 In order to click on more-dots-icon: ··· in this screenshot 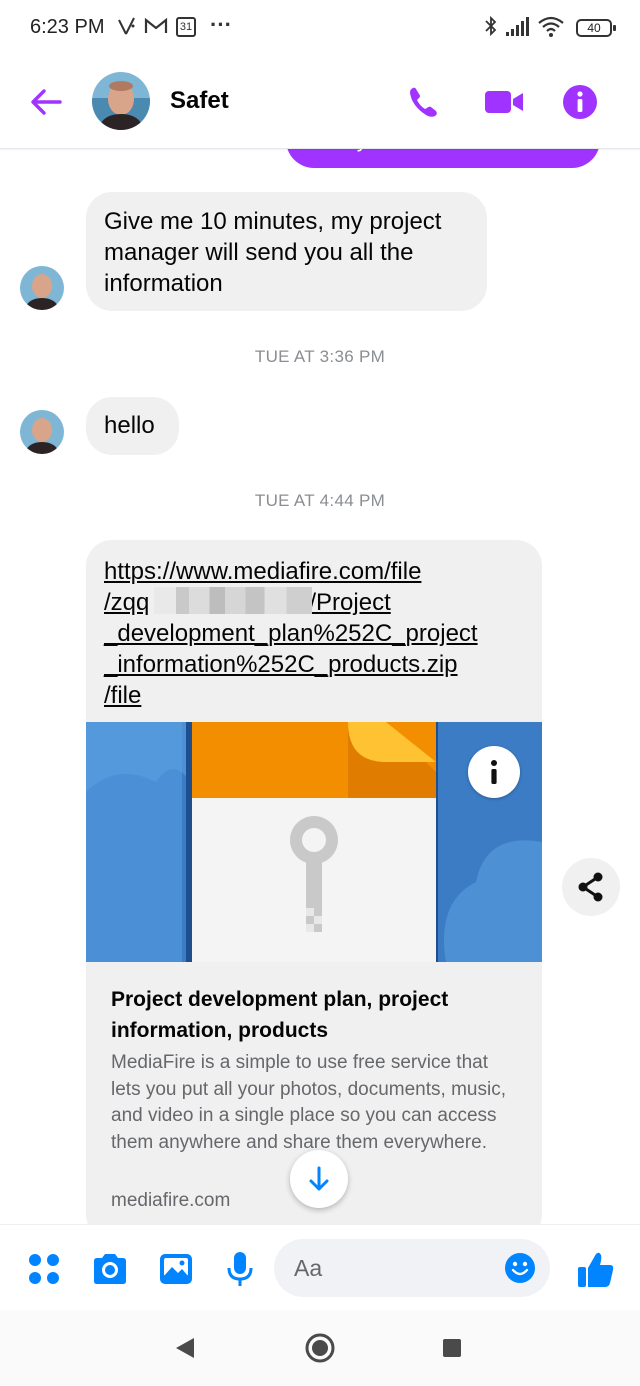, I will do `click(221, 24)`.